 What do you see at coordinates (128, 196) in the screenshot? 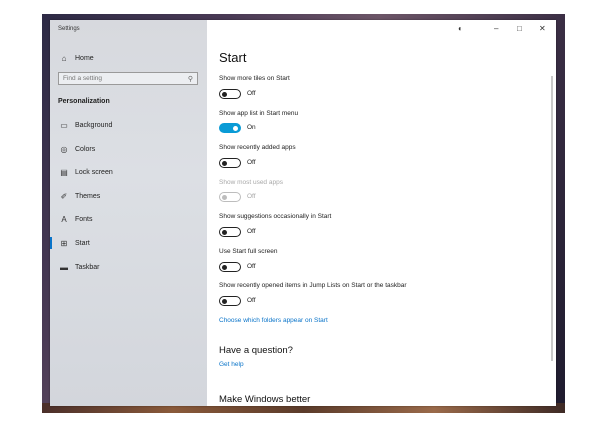
I see `sidebar-item-themes: ✐ Themes` at bounding box center [128, 196].